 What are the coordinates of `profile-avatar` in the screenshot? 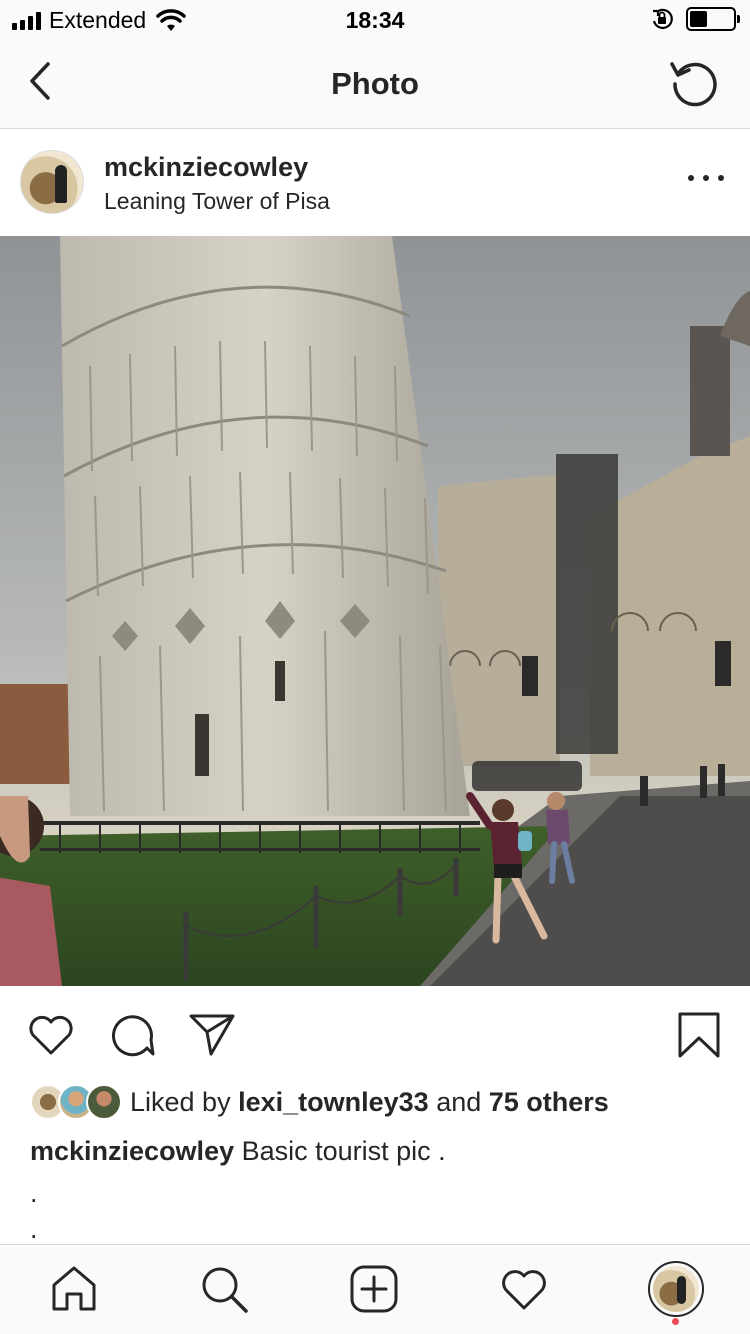 It's located at (676, 1289).